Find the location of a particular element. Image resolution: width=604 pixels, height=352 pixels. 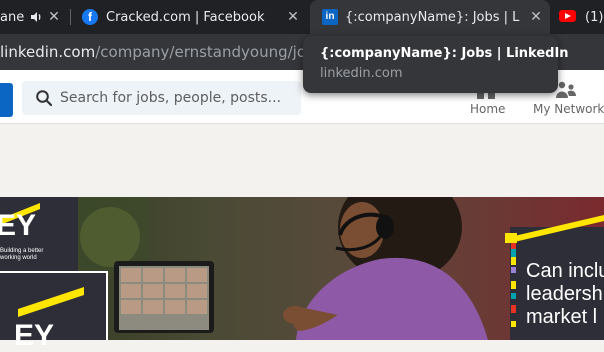

banner-tagline: Building a better working world is located at coordinates (21, 255).